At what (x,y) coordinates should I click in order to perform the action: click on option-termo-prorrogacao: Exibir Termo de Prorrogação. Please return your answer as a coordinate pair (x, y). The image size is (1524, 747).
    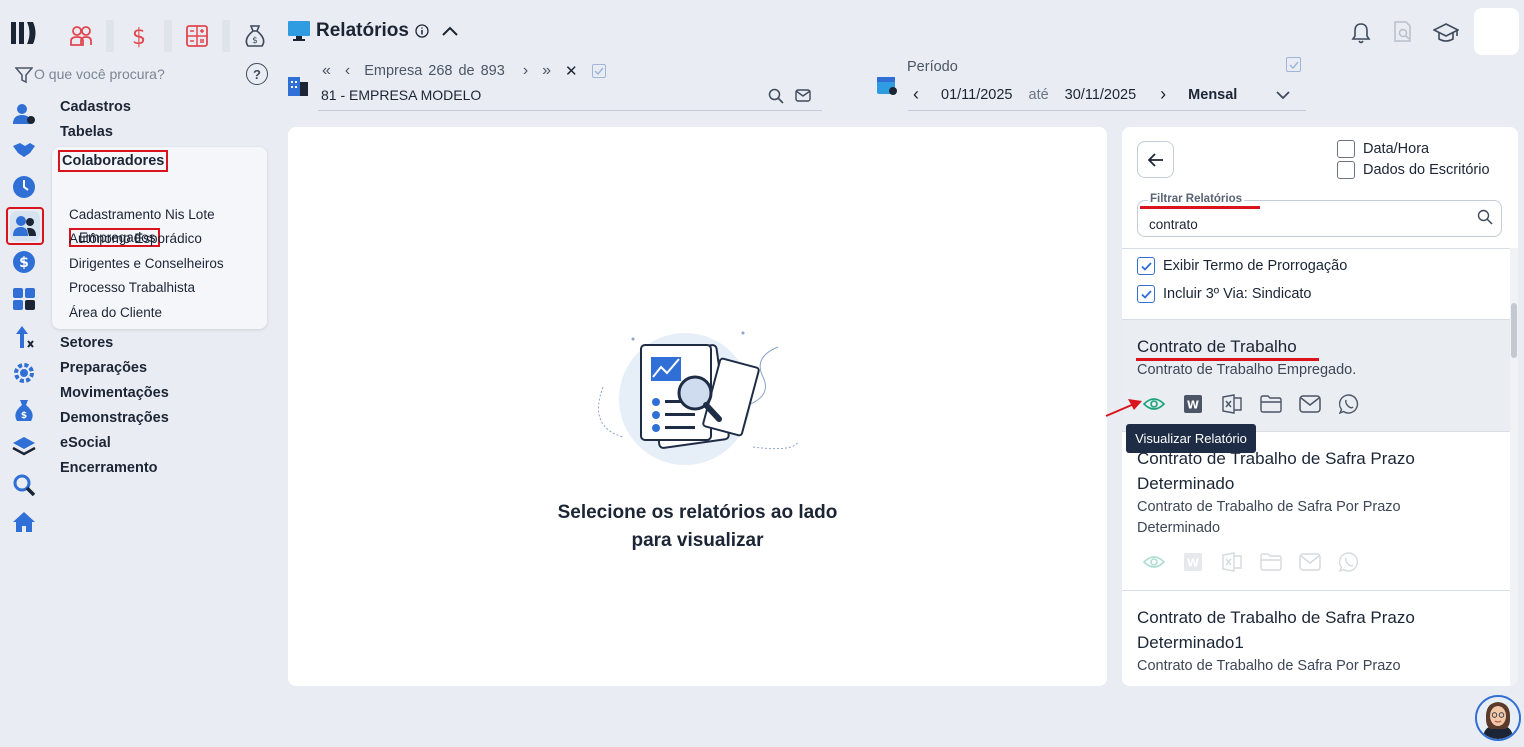
    Looking at the image, I should click on (1242, 266).